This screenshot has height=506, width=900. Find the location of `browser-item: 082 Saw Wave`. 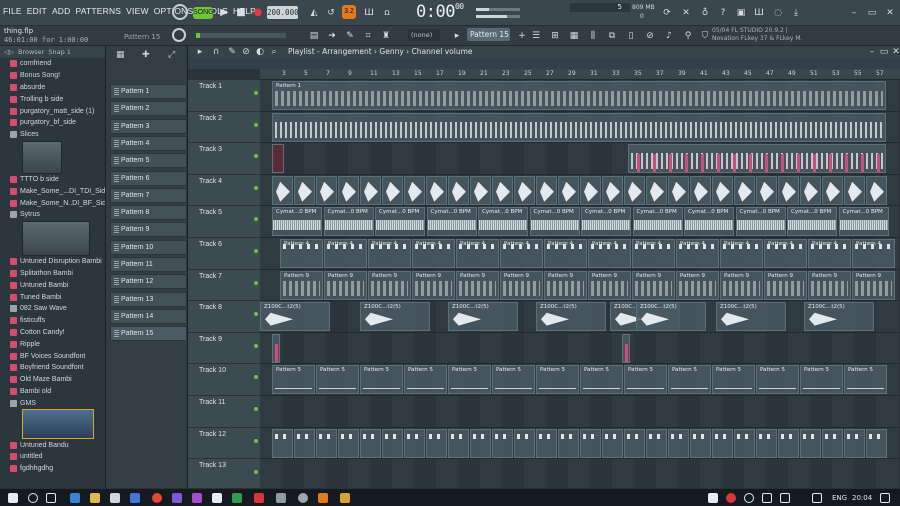

browser-item: 082 Saw Wave is located at coordinates (52, 309).